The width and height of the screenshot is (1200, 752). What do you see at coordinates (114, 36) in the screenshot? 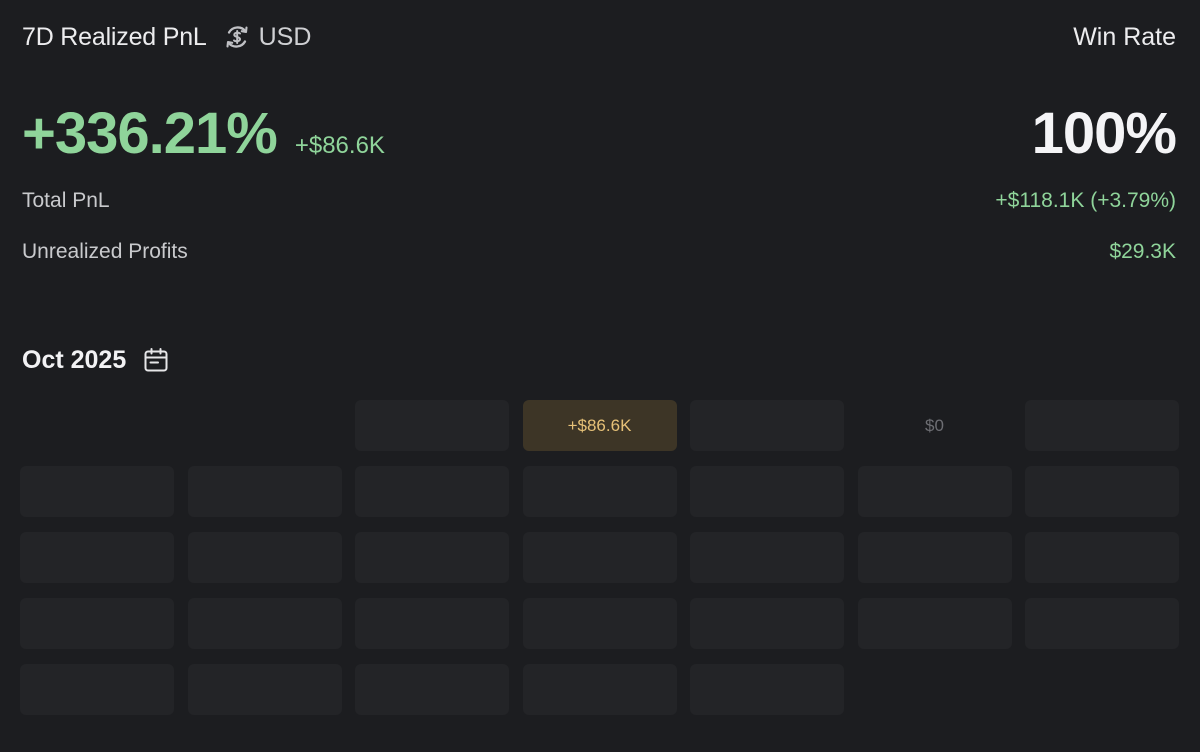
I see `panel-title: 7D Realized PnL` at bounding box center [114, 36].